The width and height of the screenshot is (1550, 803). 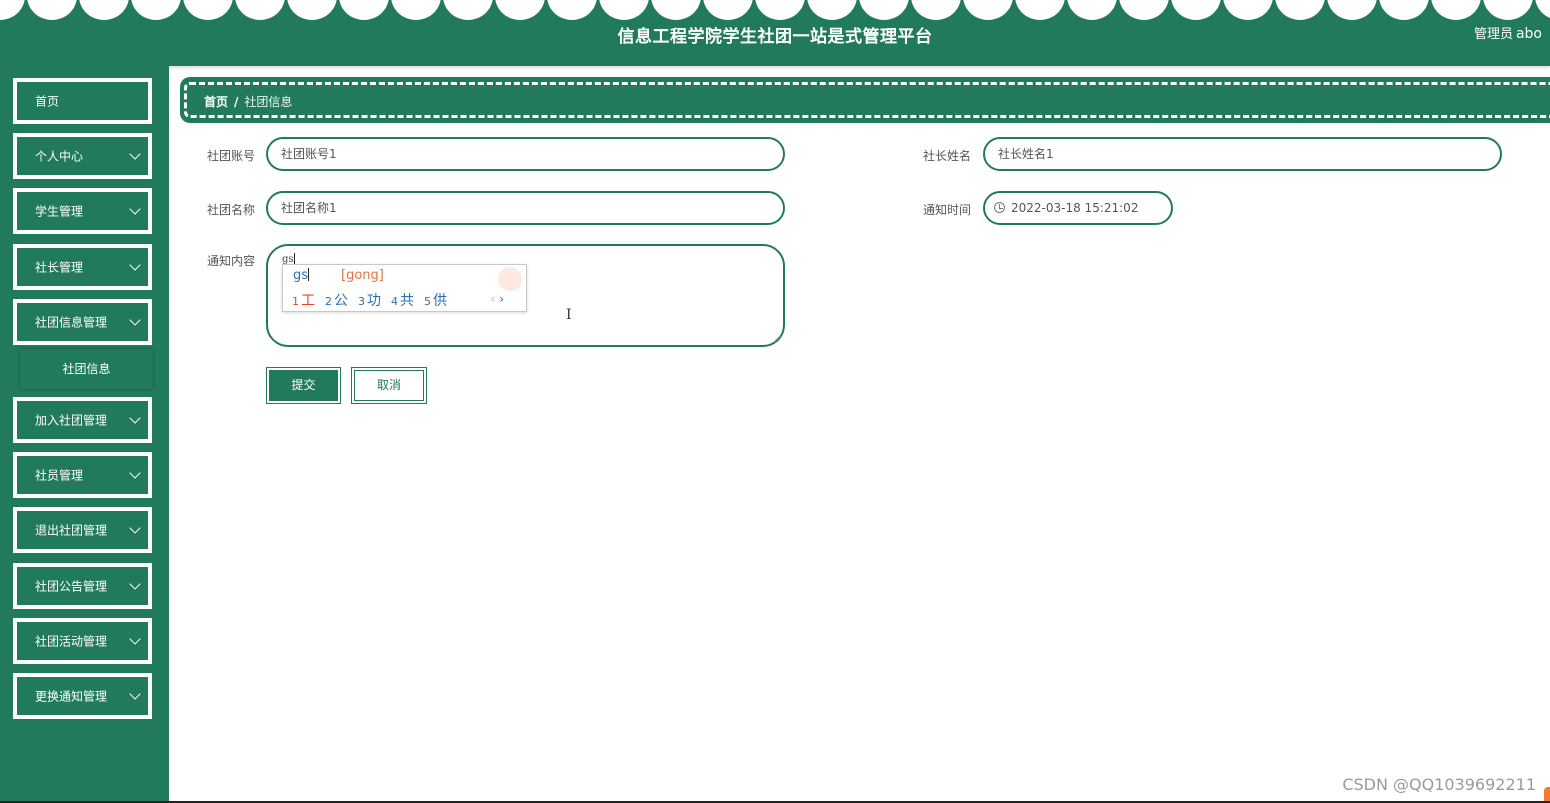 What do you see at coordinates (389, 385) in the screenshot?
I see `cancel-button: 取消` at bounding box center [389, 385].